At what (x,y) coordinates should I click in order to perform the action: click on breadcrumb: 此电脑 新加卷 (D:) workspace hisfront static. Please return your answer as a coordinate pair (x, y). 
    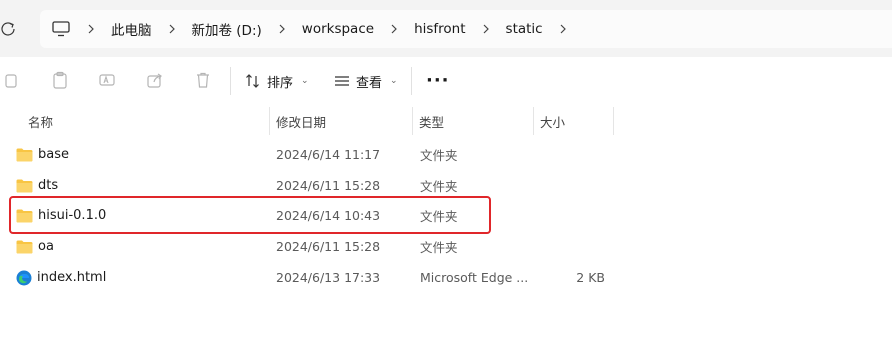
    Looking at the image, I should click on (466, 29).